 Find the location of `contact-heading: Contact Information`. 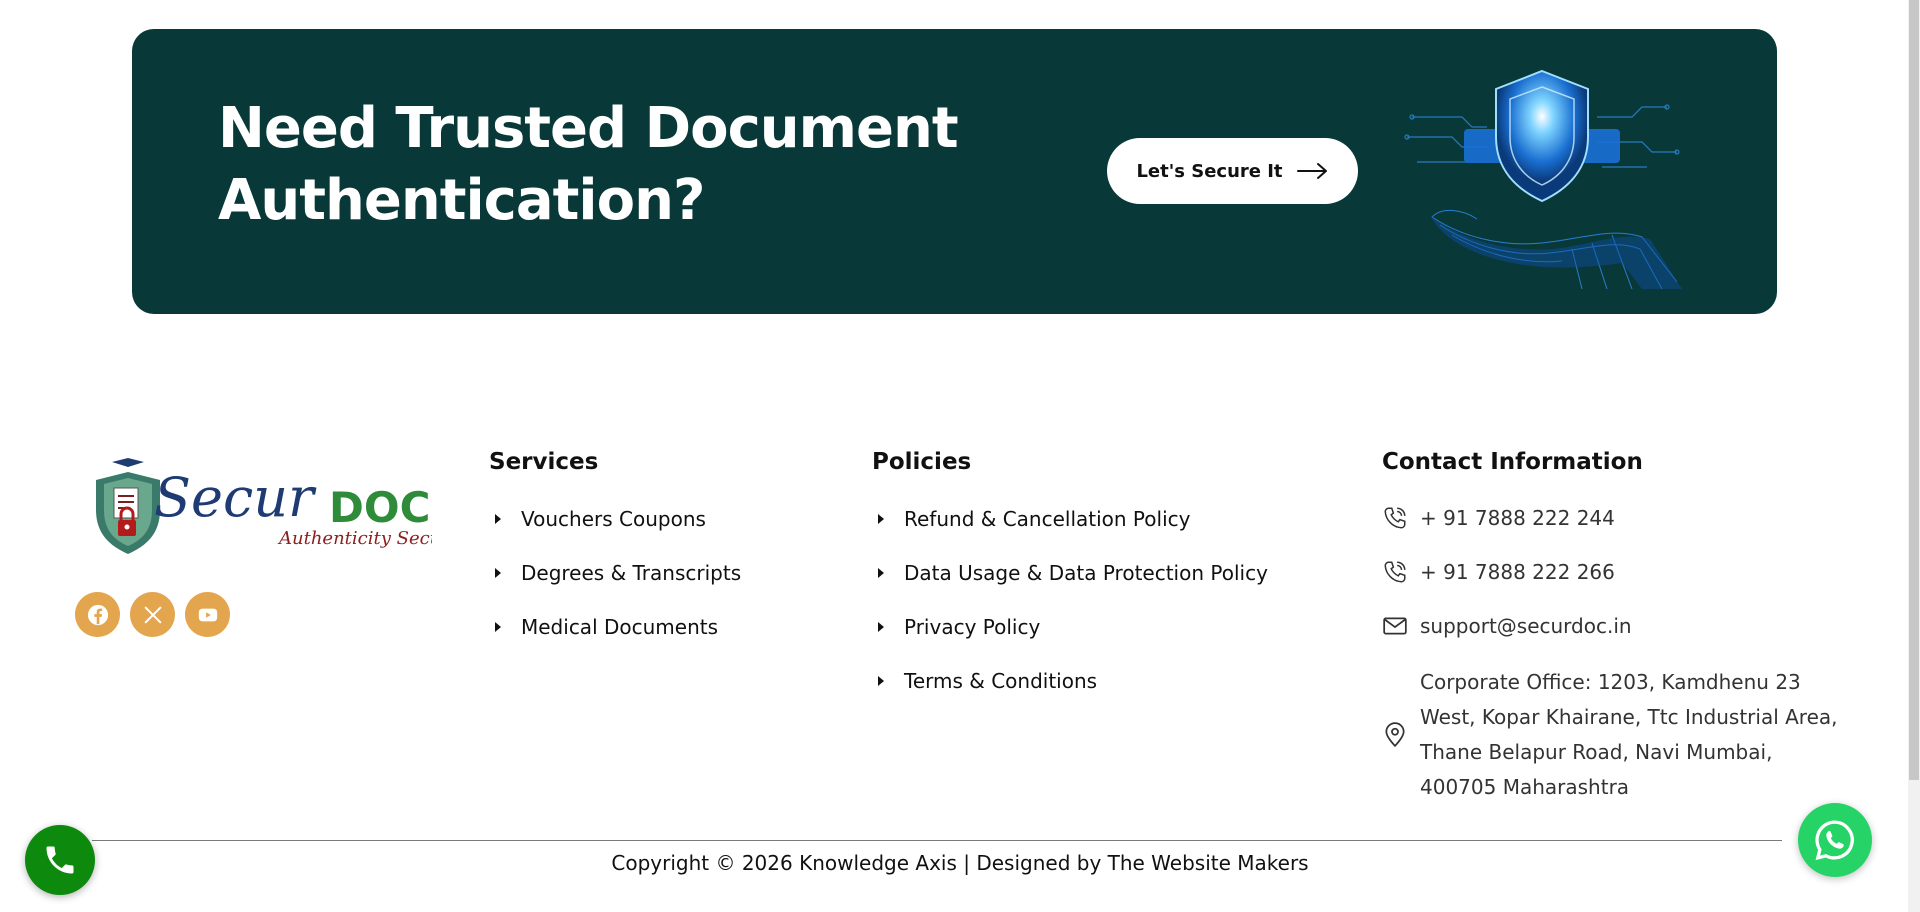

contact-heading: Contact Information is located at coordinates (1512, 462).